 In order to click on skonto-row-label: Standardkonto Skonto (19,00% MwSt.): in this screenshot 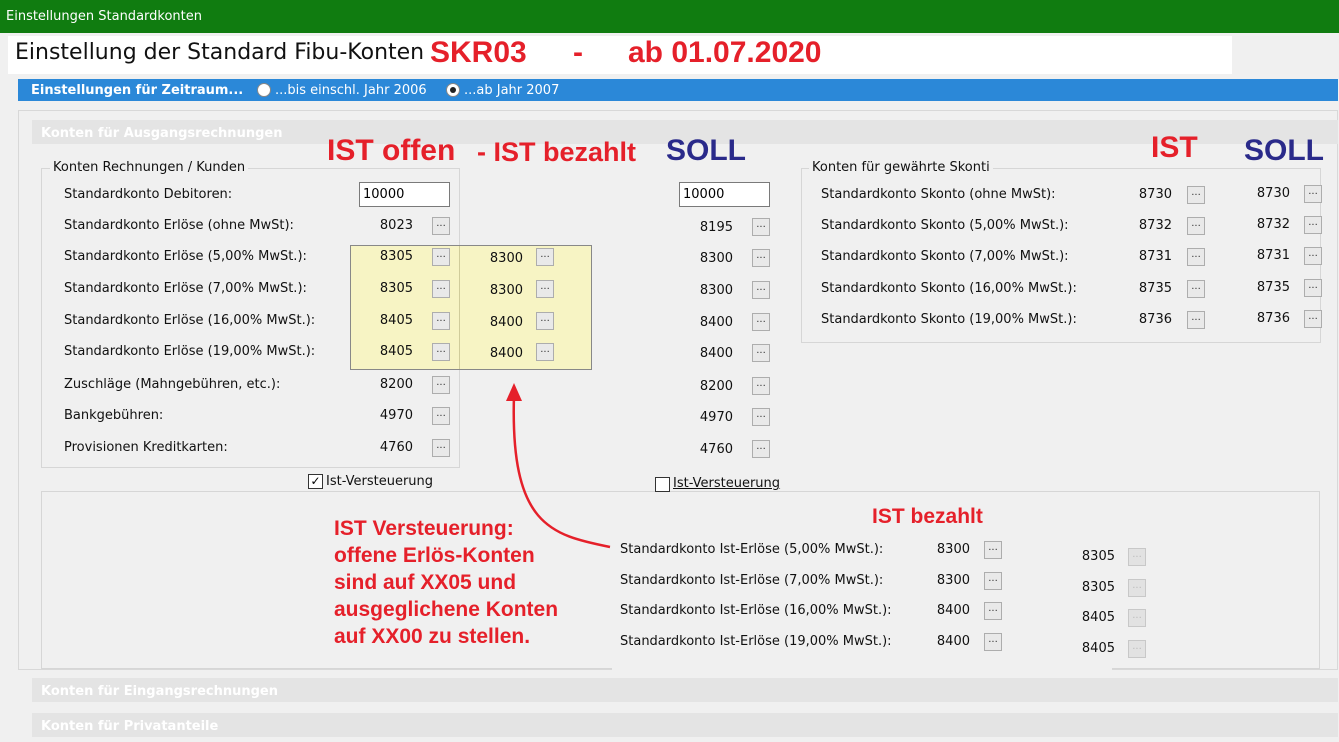, I will do `click(949, 319)`.